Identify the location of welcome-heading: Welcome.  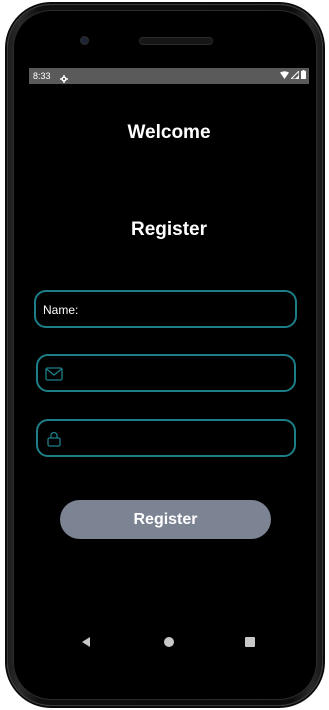
(169, 132).